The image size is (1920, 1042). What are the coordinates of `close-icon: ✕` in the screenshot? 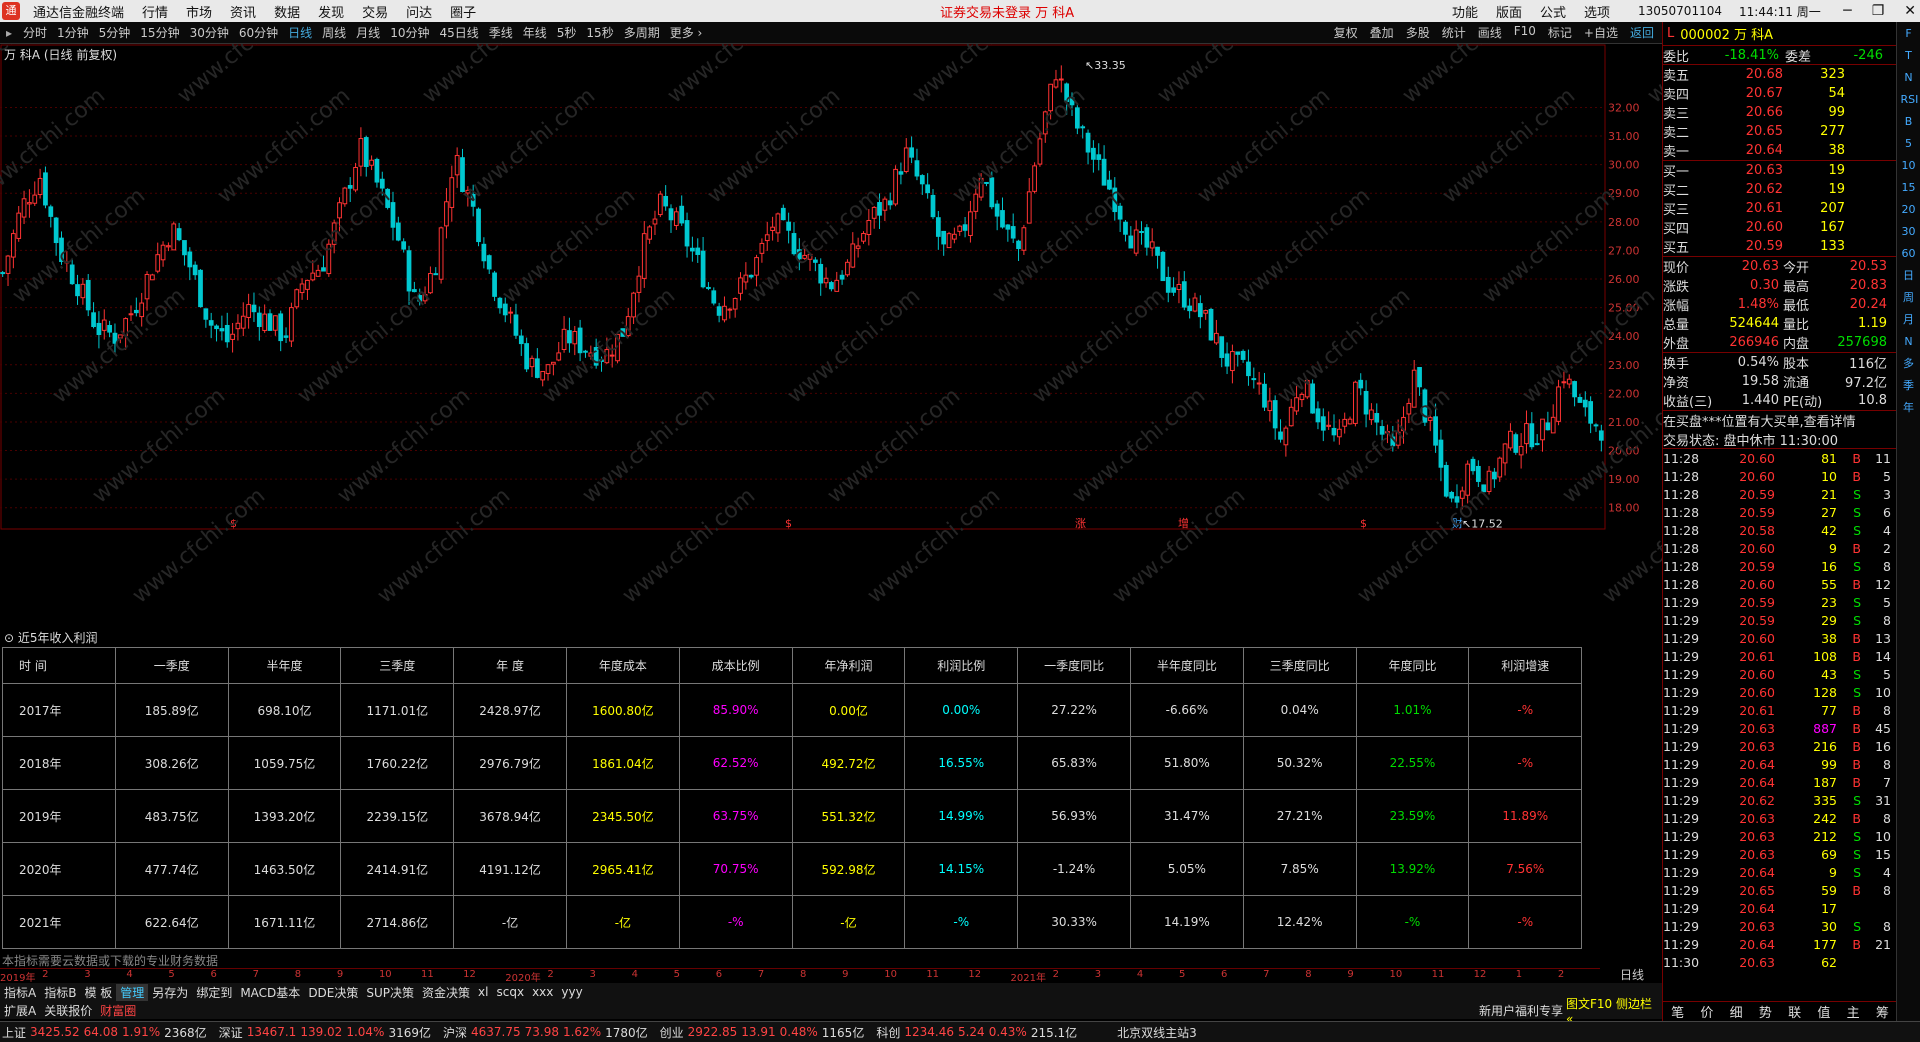 It's located at (1910, 11).